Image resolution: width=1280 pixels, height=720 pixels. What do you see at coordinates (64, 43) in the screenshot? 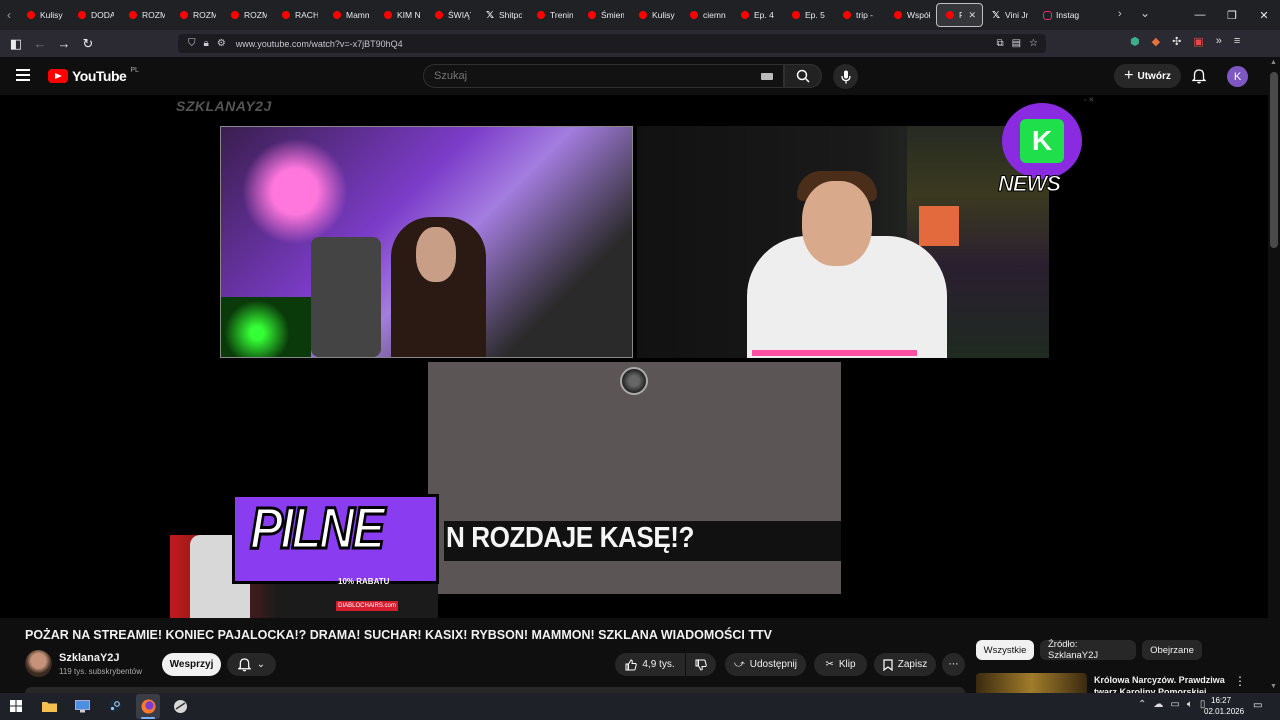
I see `forward-icon: →` at bounding box center [64, 43].